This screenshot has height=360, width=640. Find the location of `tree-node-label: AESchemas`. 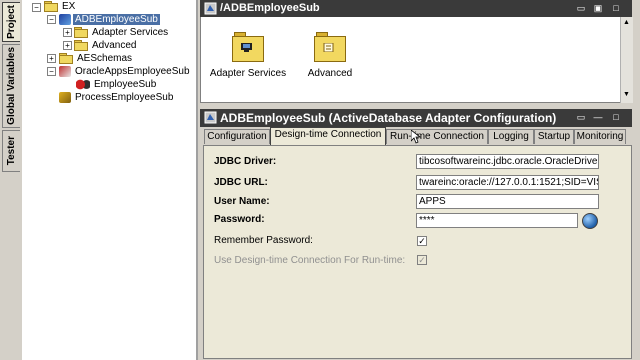

tree-node-label: AESchemas is located at coordinates (105, 58).